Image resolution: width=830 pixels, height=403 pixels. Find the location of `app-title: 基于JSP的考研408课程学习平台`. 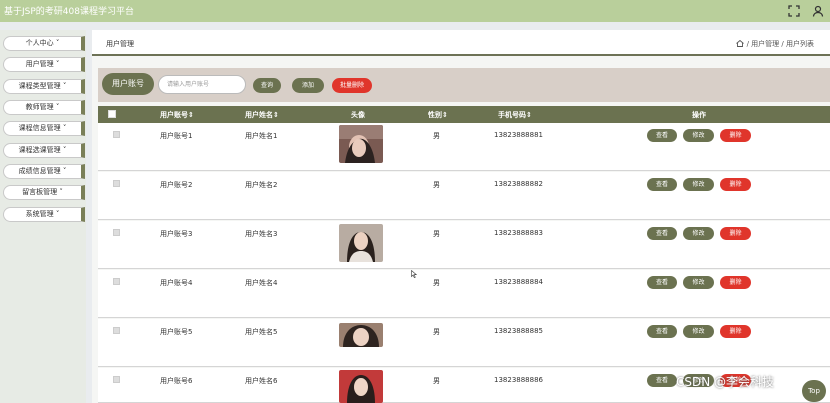

app-title: 基于JSP的考研408课程学习平台 is located at coordinates (69, 12).